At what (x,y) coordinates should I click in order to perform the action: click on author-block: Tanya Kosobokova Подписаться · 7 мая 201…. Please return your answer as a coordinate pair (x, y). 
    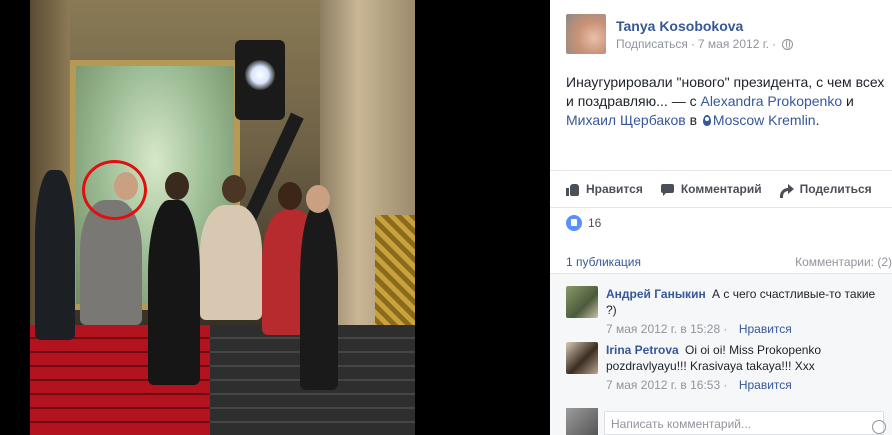
    Looking at the image, I should click on (704, 35).